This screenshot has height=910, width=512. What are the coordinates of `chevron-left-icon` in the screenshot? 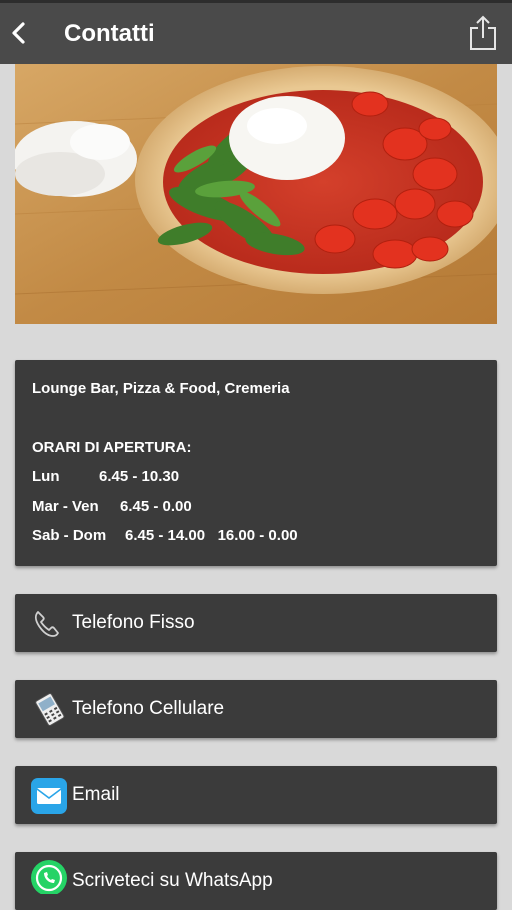 It's located at (18, 33).